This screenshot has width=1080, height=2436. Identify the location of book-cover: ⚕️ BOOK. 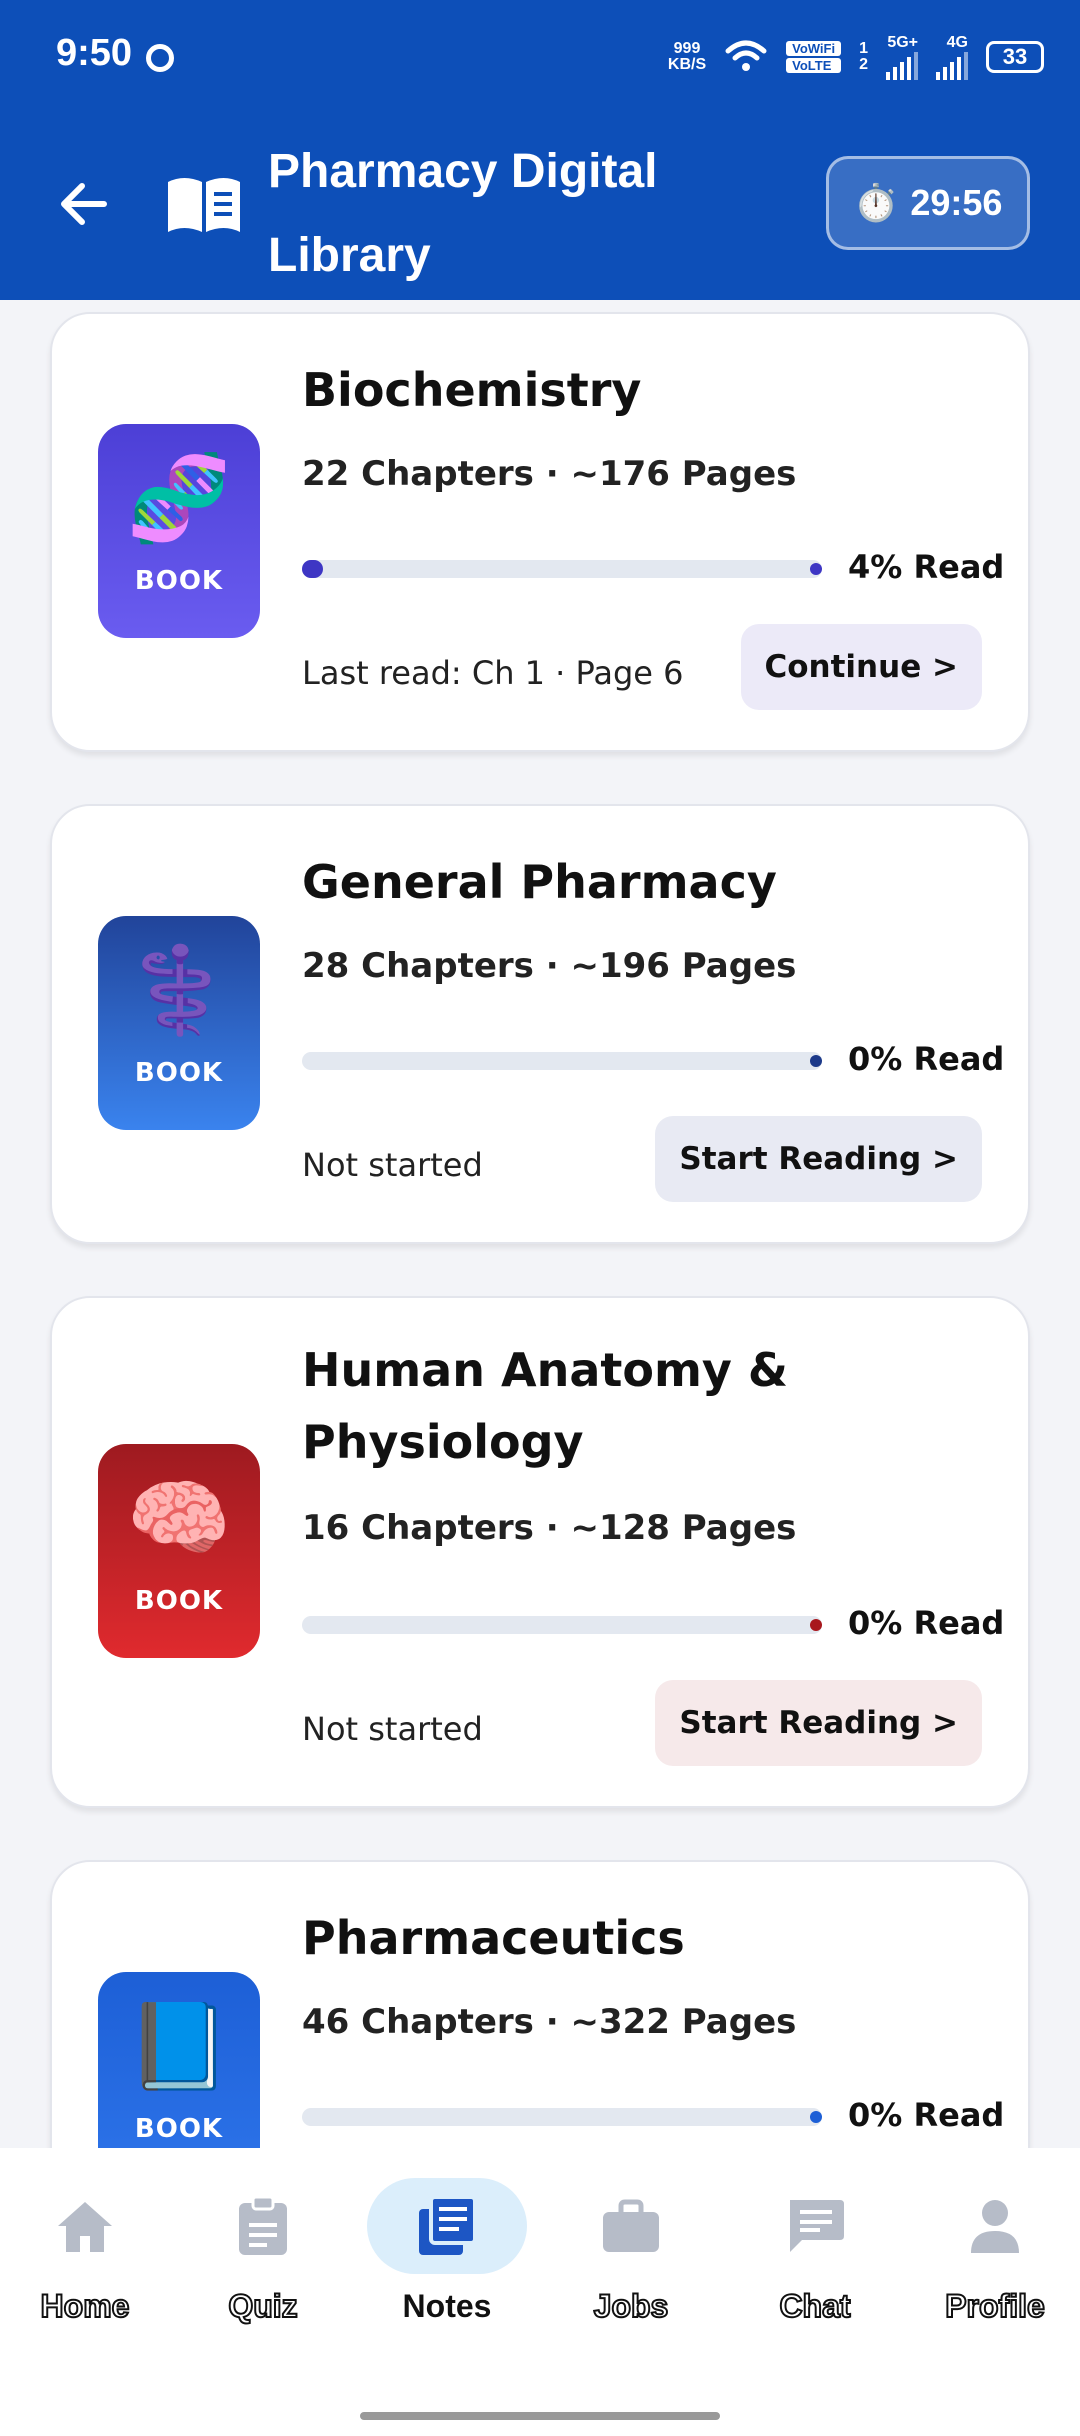
(179, 1023).